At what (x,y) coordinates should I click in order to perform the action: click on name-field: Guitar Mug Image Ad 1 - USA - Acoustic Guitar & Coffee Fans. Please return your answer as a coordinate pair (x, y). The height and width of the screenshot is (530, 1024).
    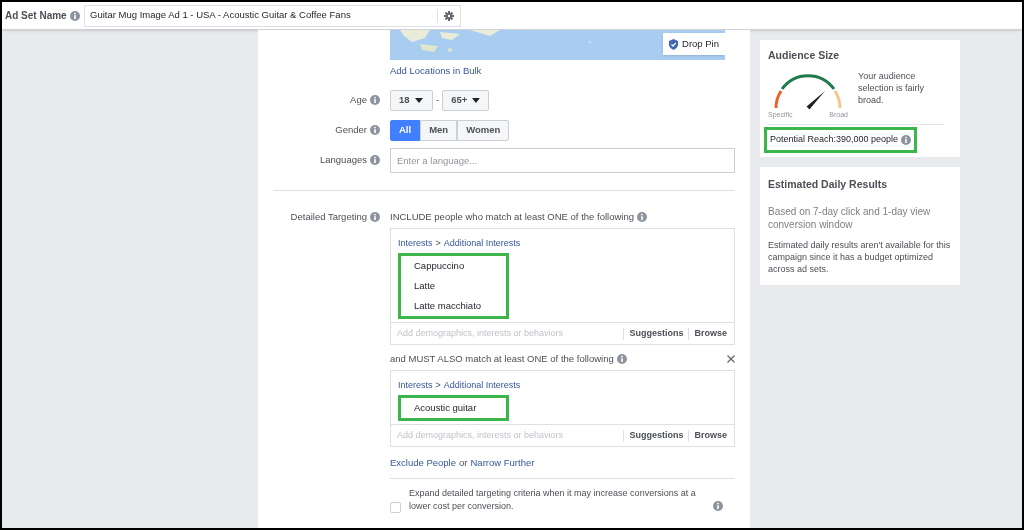
    Looking at the image, I should click on (272, 15).